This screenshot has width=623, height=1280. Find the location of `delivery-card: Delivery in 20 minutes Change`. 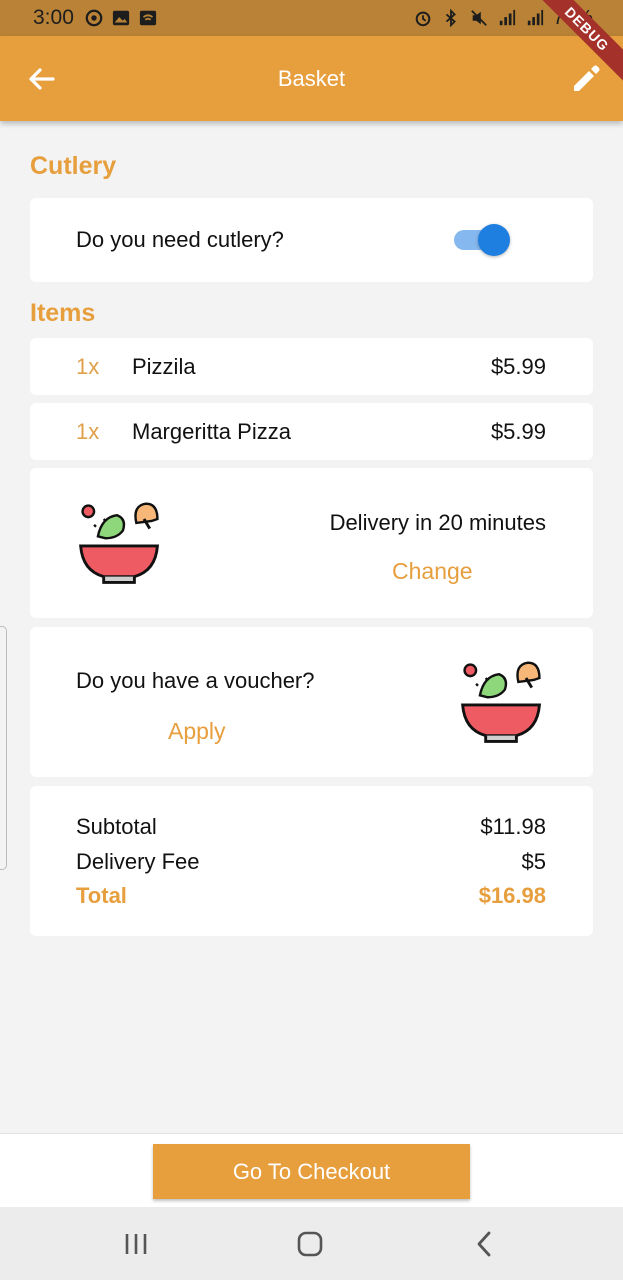

delivery-card: Delivery in 20 minutes Change is located at coordinates (311, 543).